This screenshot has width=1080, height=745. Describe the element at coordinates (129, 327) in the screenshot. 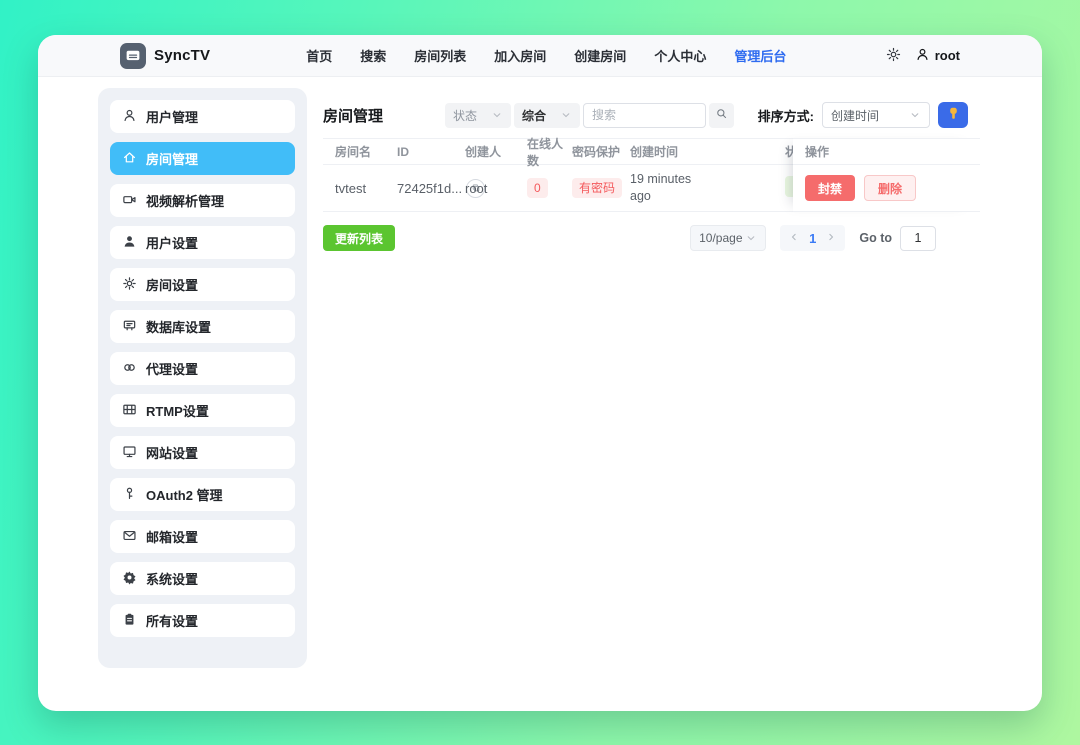

I see `database-board-icon` at that location.